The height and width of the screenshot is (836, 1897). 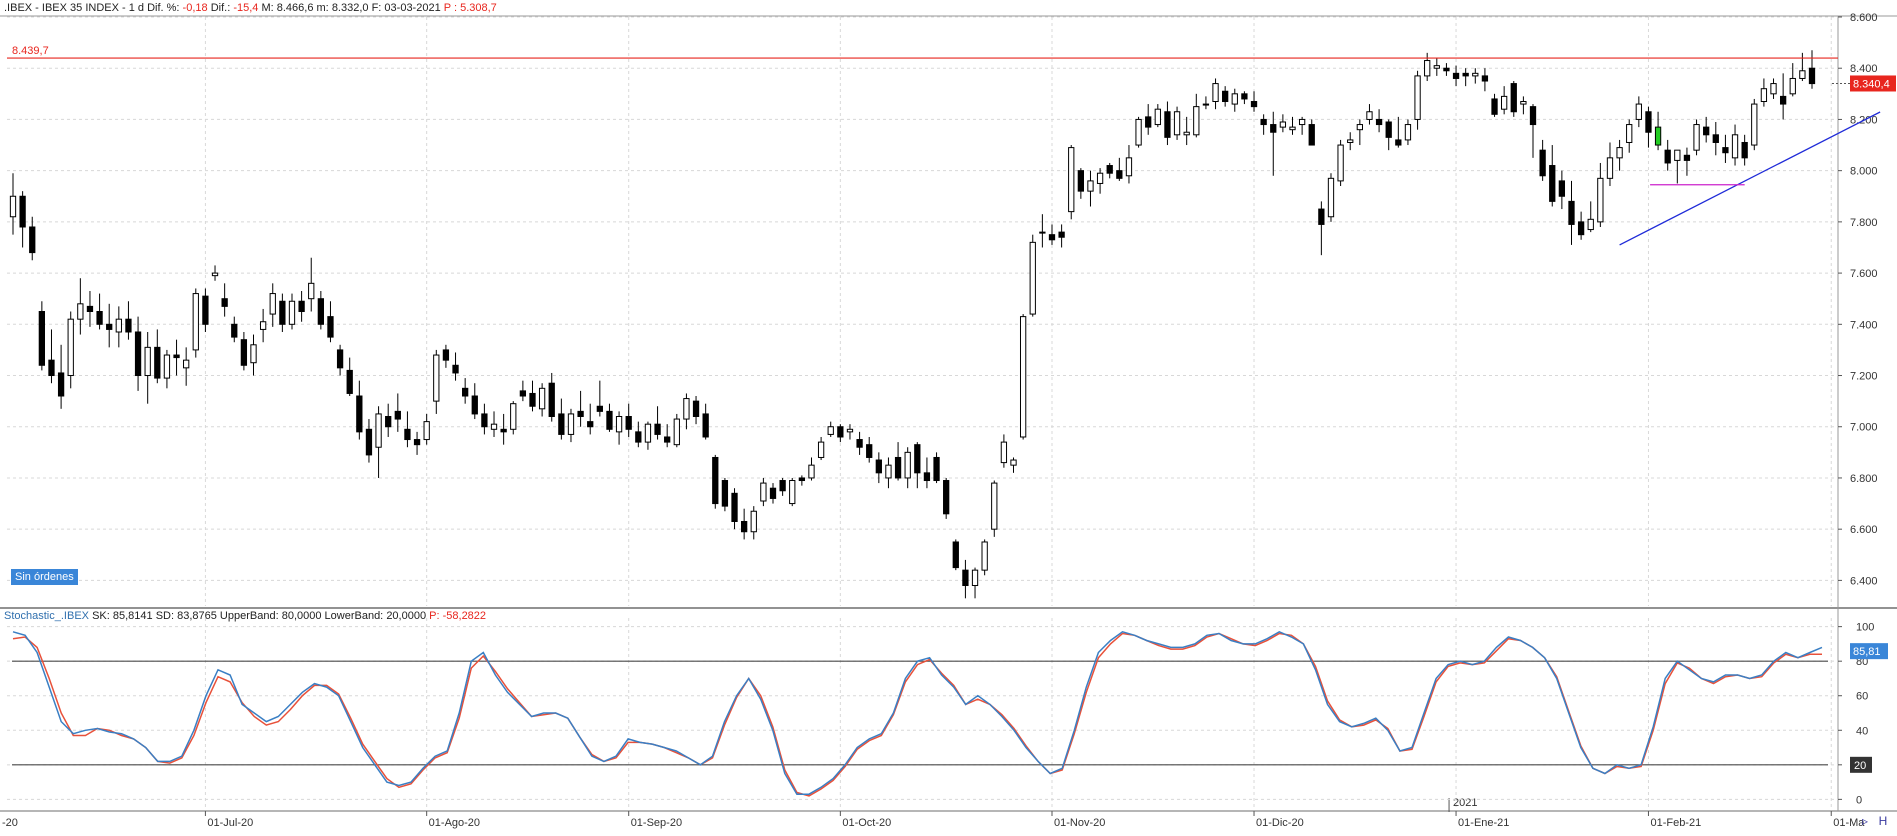 I want to click on sk-label: SK:, so click(x=101, y=616).